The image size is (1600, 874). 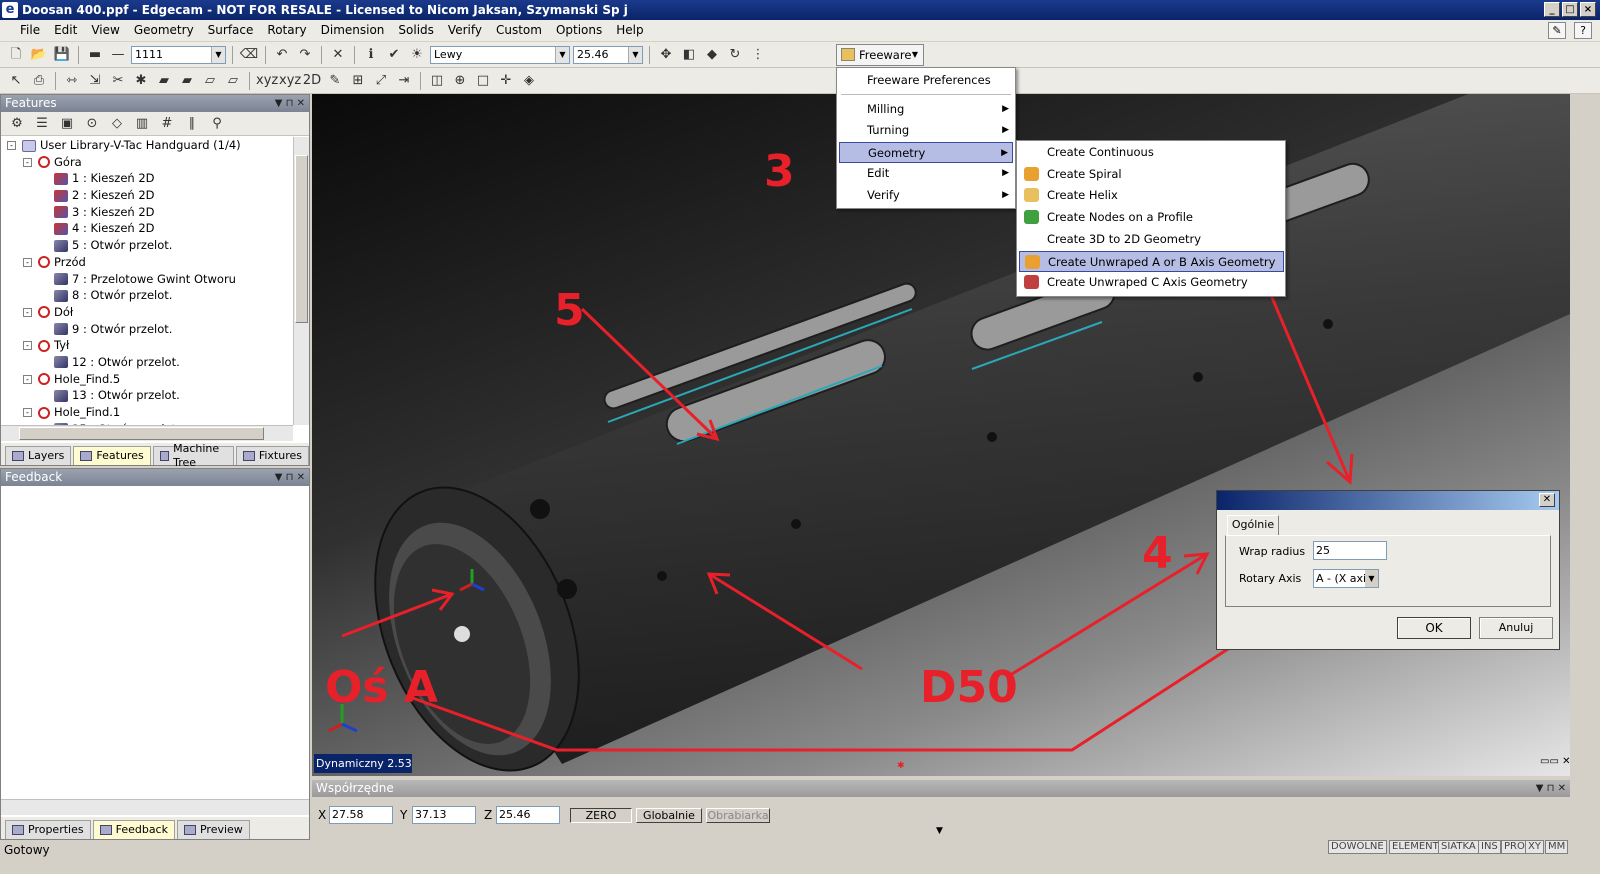 I want to click on geometry-item-create-unwraped-c-axis-geometry: Create Unwraped C Axis Geometry, so click(x=1151, y=282).